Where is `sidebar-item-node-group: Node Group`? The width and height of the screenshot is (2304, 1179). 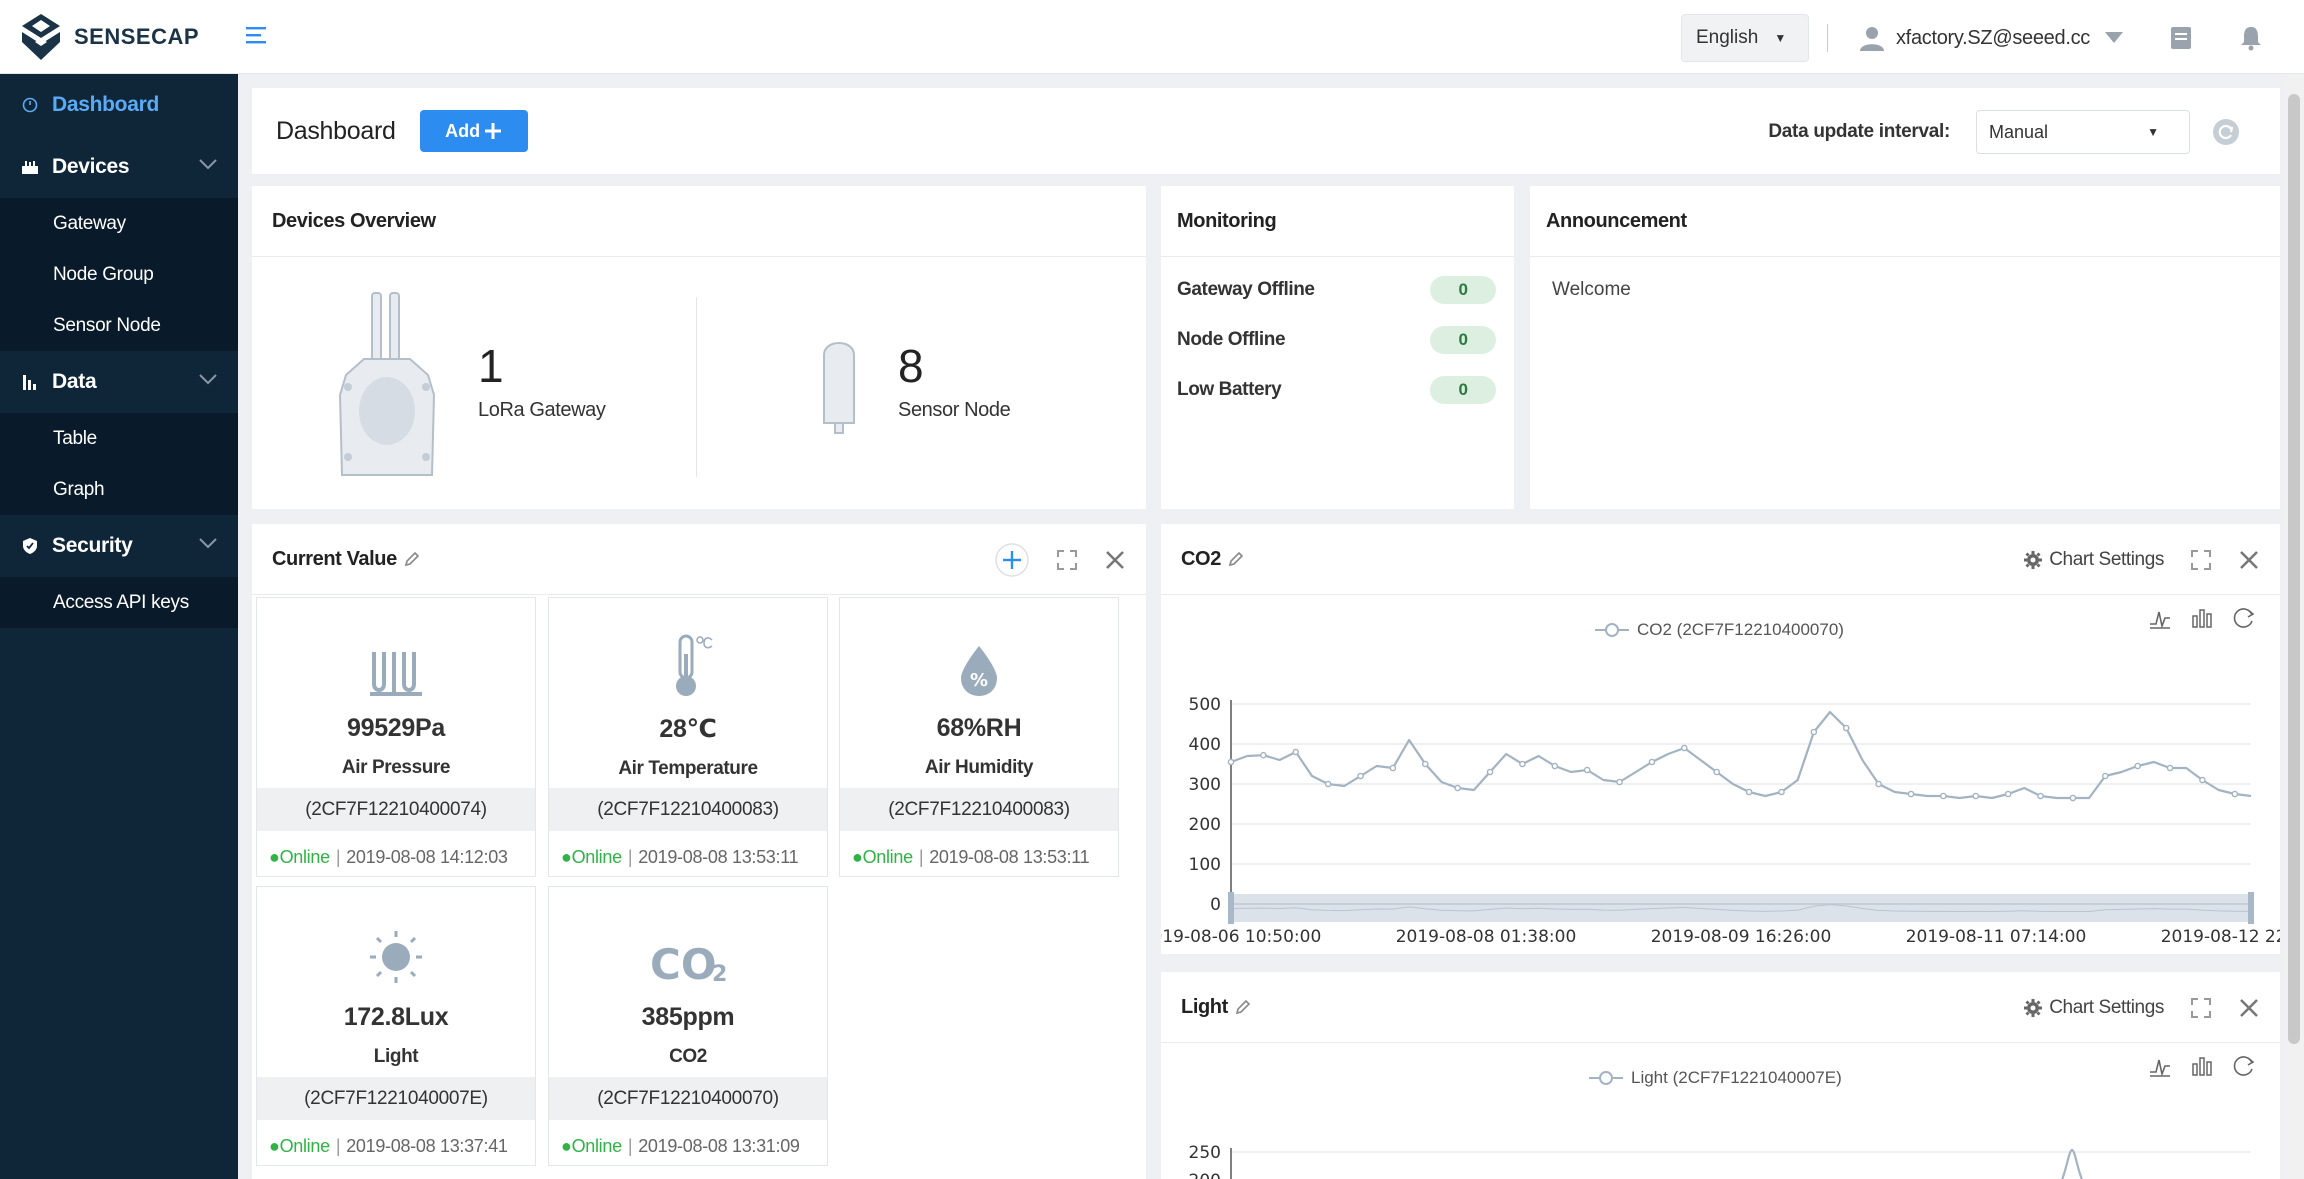
sidebar-item-node-group: Node Group is located at coordinates (119, 274).